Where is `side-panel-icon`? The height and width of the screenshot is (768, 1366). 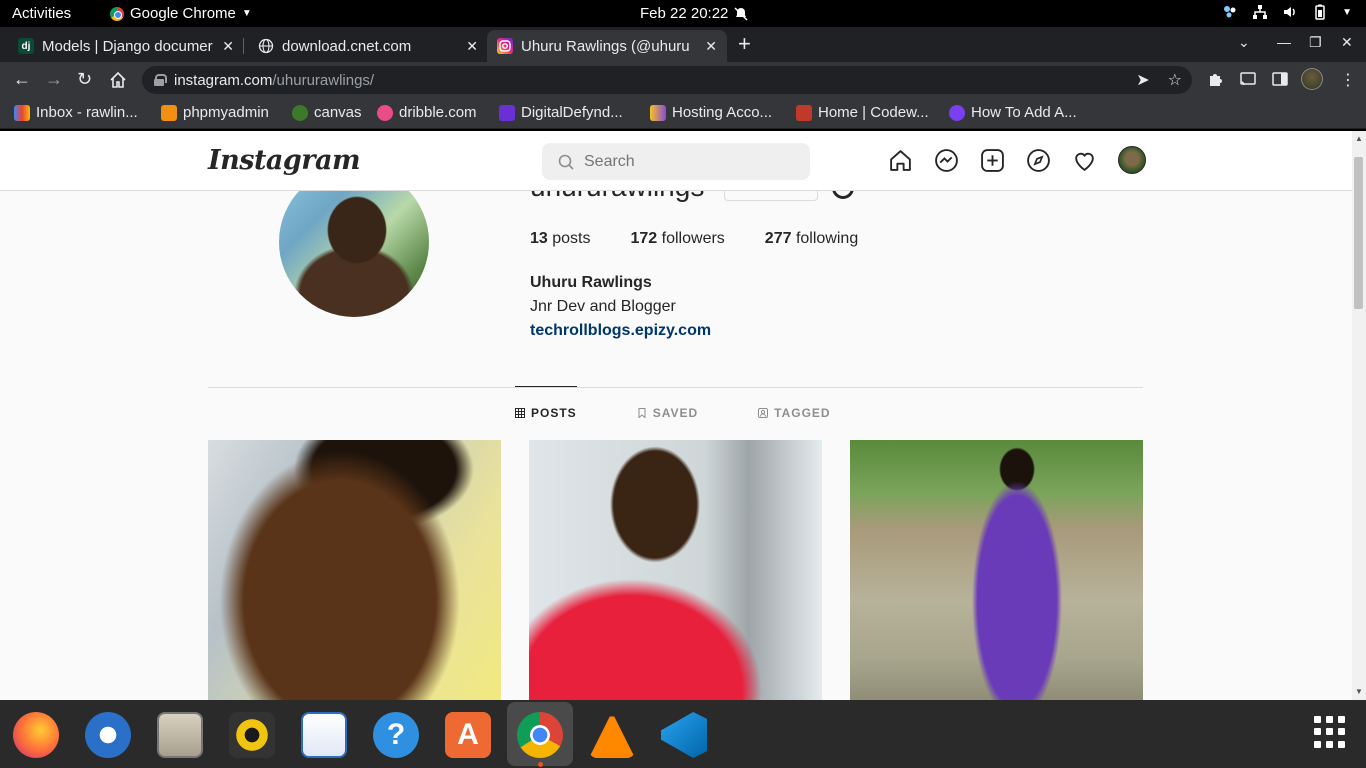 side-panel-icon is located at coordinates (1280, 79).